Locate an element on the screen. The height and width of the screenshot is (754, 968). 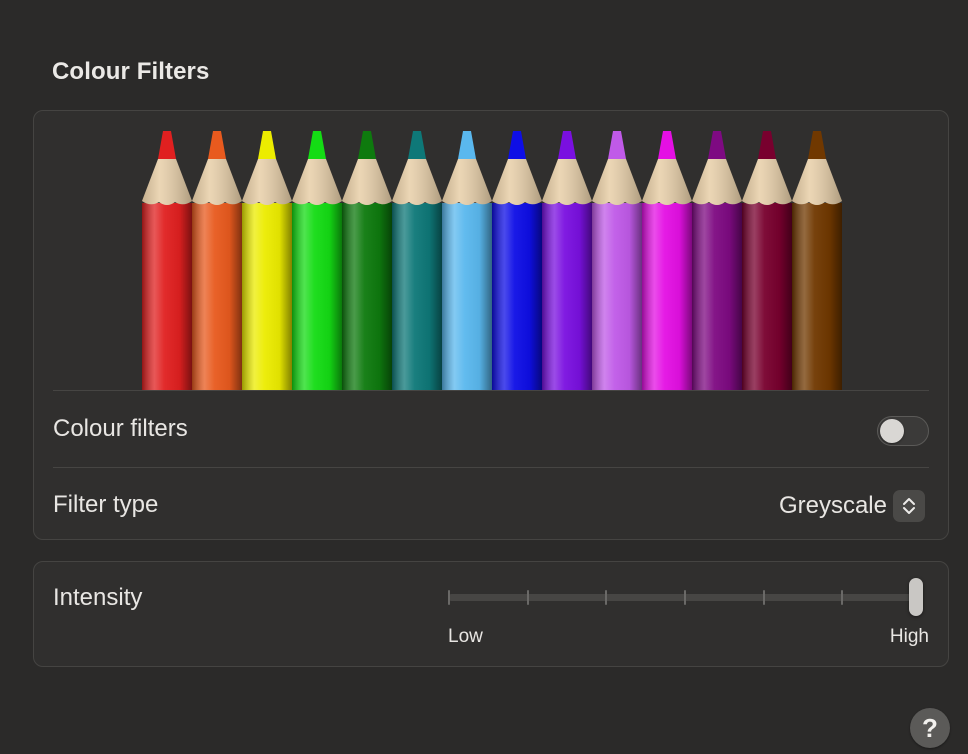
intensity-card: Intensity Low High is located at coordinates (491, 614).